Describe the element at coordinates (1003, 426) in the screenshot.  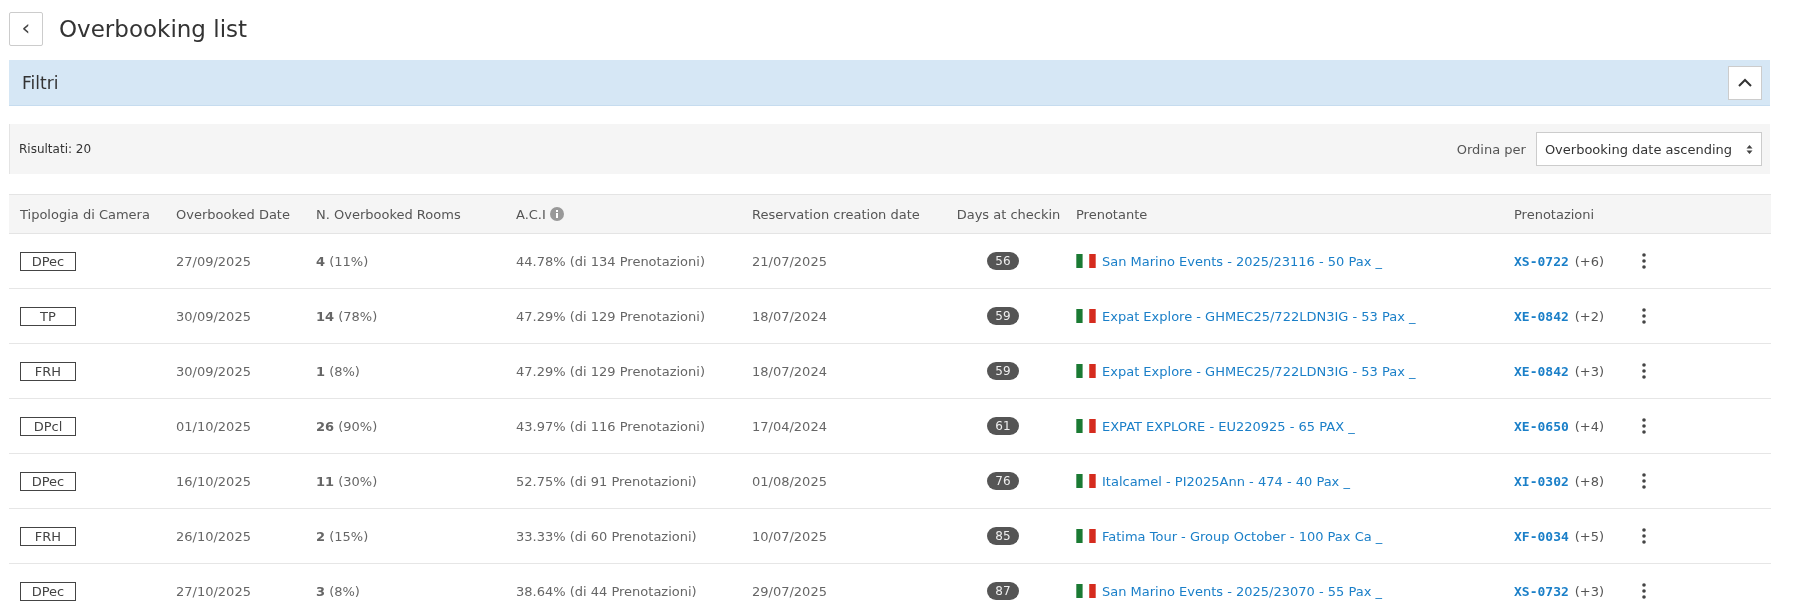
I see `days-badge: 61` at that location.